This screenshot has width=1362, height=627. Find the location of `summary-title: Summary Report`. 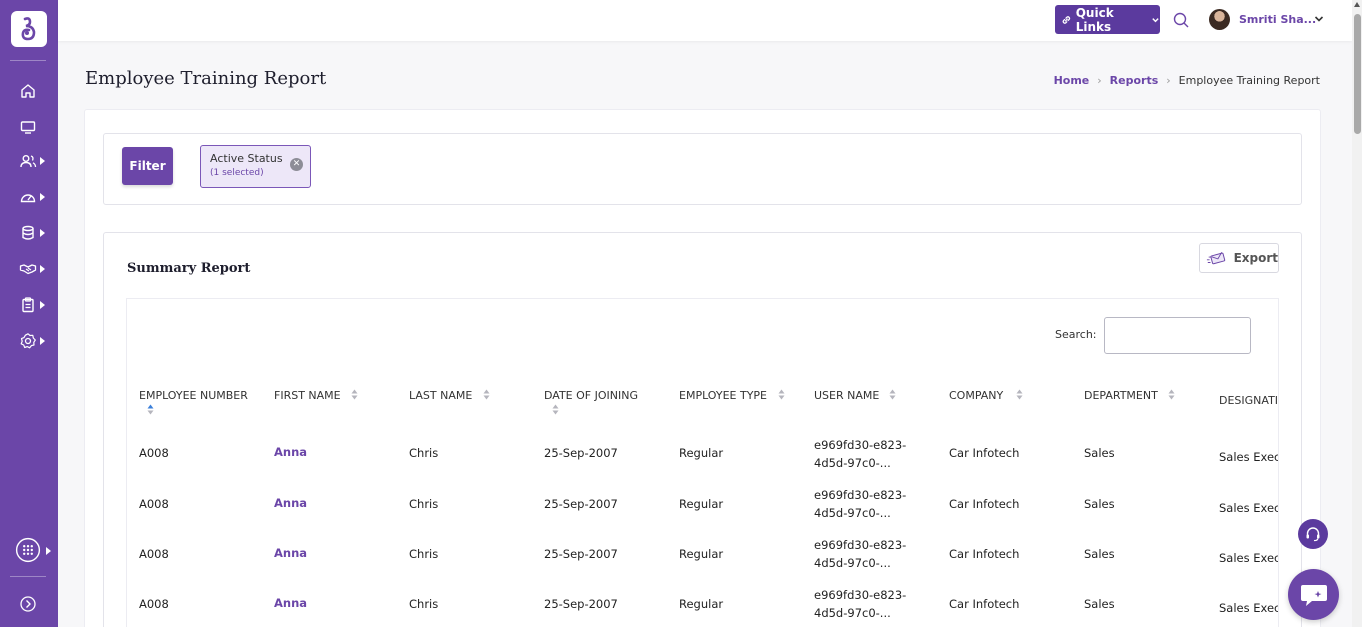

summary-title: Summary Report is located at coordinates (189, 268).